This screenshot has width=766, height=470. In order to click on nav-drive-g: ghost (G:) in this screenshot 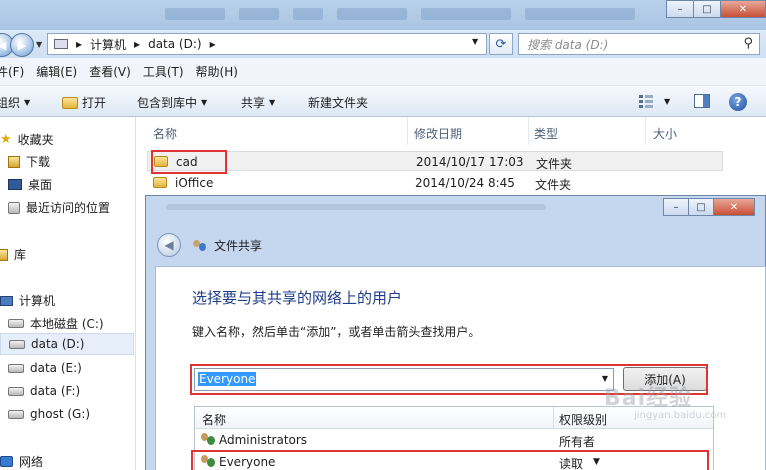, I will do `click(49, 414)`.